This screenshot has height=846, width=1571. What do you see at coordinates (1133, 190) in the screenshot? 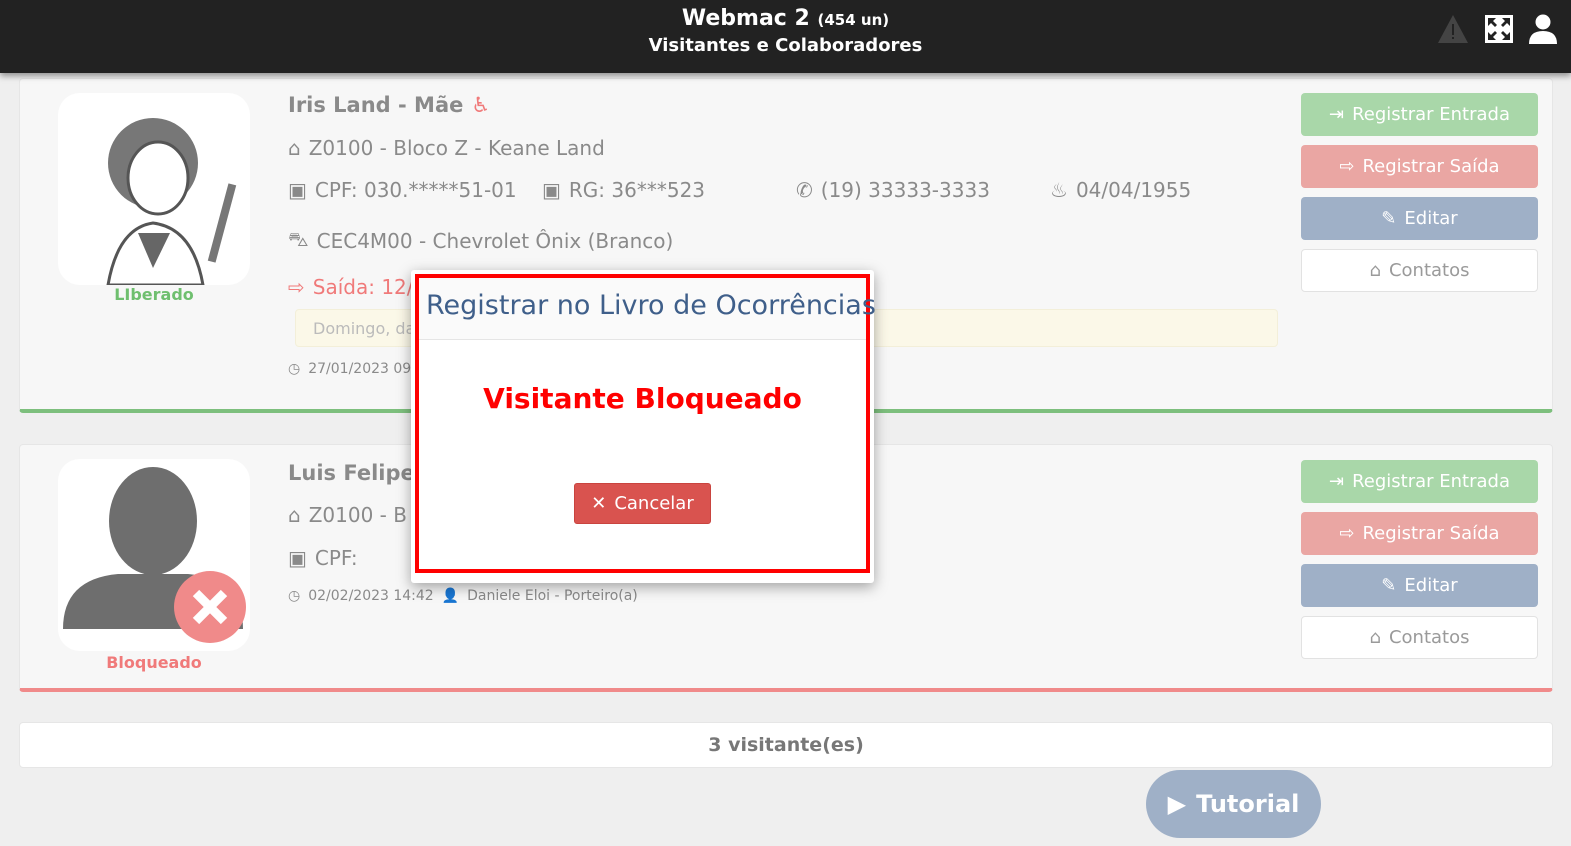
I see `visitor-birthdate: 04/04/1955` at bounding box center [1133, 190].